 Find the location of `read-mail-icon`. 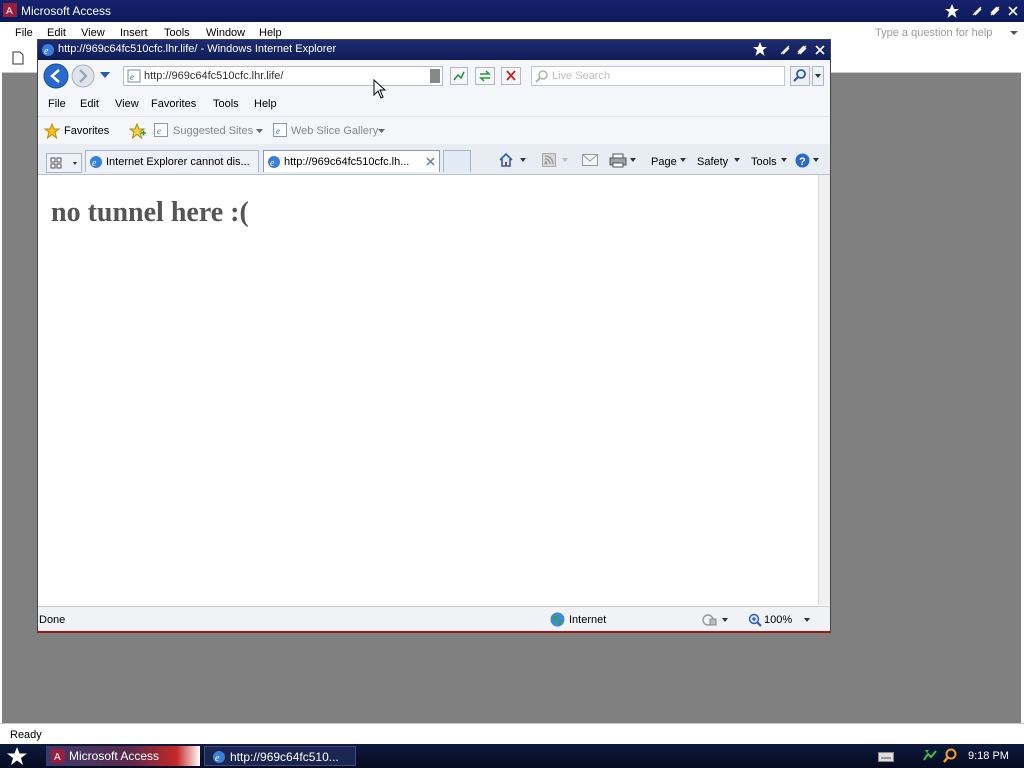

read-mail-icon is located at coordinates (590, 160).